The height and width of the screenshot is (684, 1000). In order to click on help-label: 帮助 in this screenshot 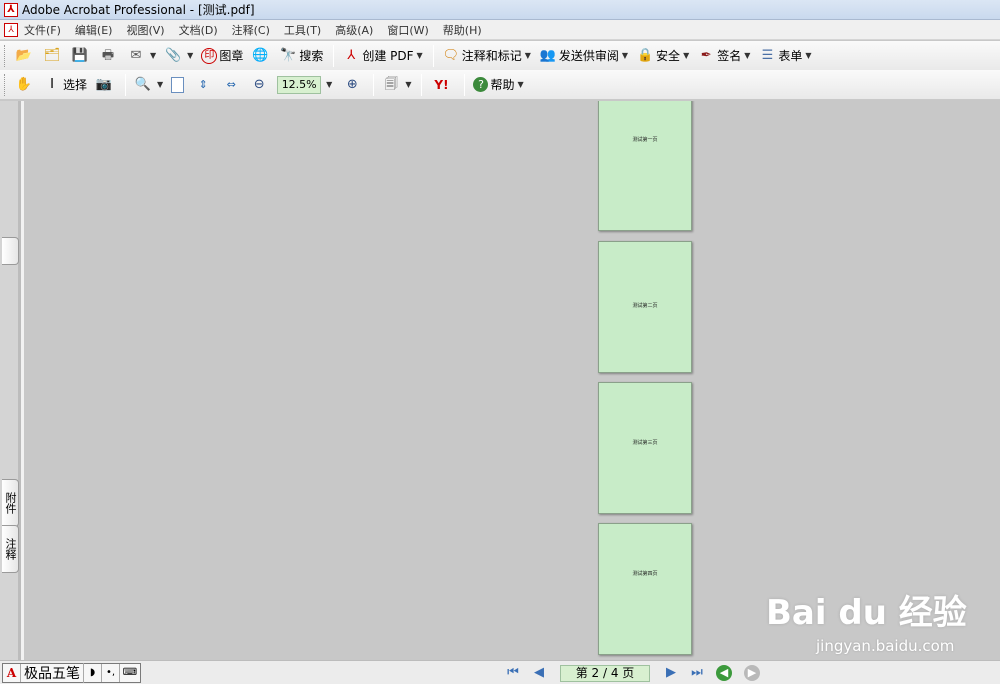, I will do `click(502, 85)`.